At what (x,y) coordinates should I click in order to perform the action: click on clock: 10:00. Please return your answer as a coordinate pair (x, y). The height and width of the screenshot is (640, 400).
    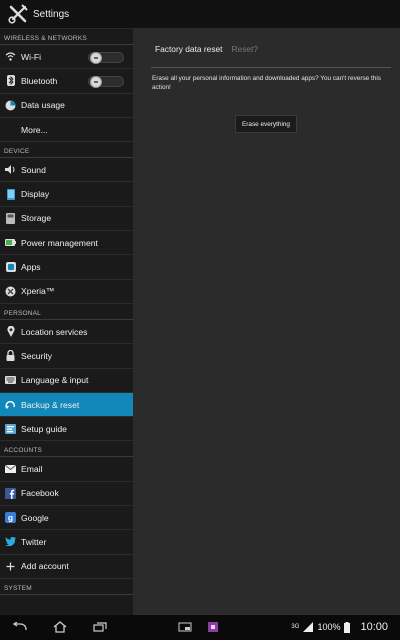
    Looking at the image, I should click on (374, 627).